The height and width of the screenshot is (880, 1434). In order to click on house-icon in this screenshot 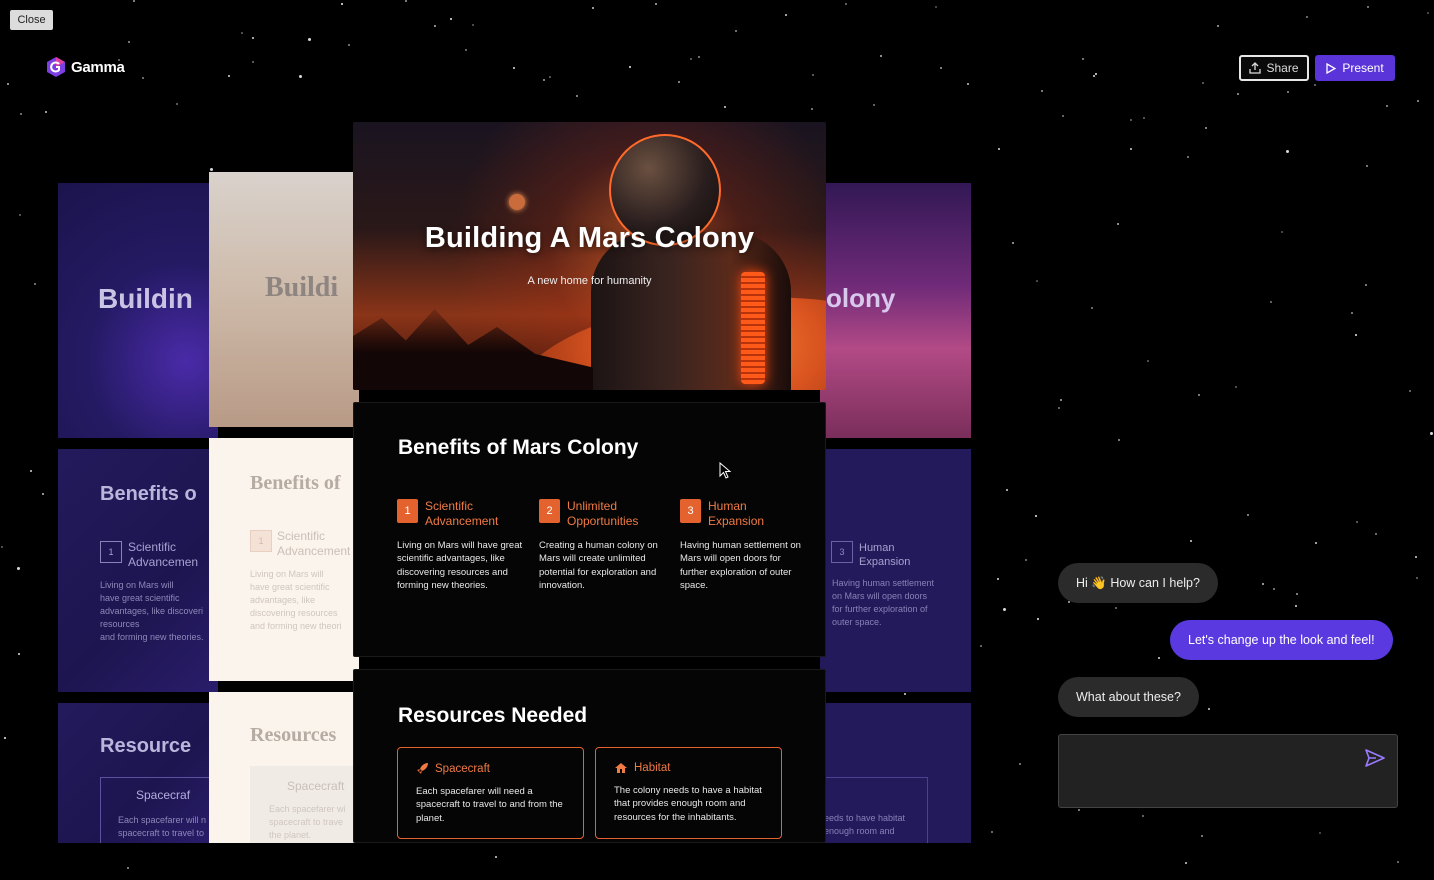, I will do `click(621, 768)`.